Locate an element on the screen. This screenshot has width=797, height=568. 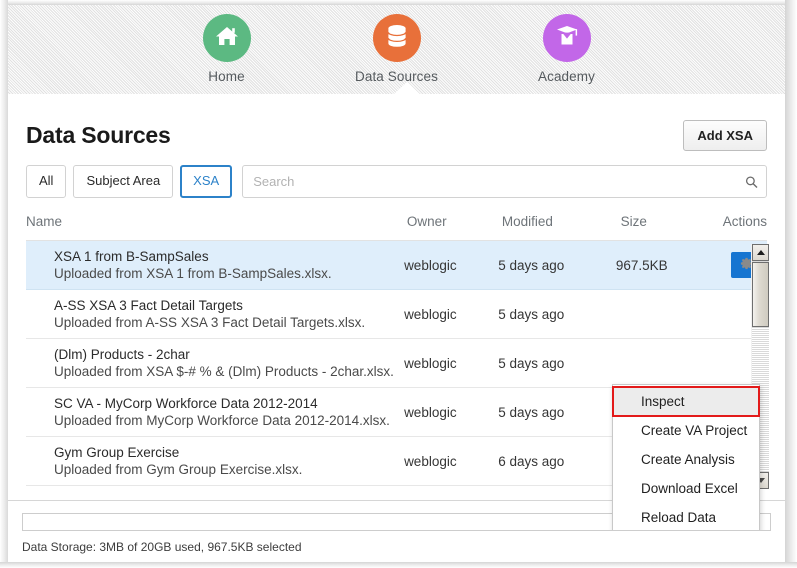
column-header-owner: Owner is located at coordinates (454, 221).